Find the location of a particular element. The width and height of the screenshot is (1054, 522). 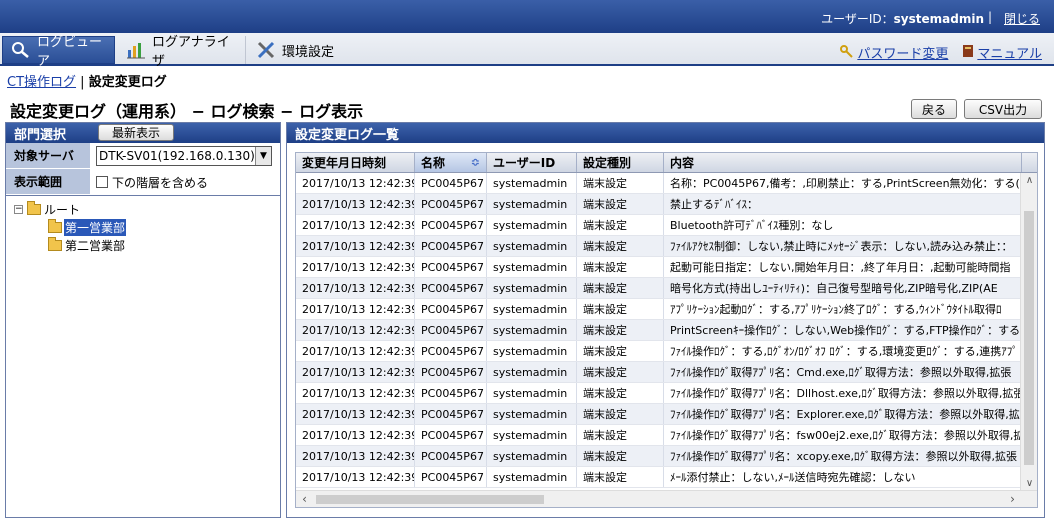

include-lower-label: 下の階層を含める is located at coordinates (160, 182).